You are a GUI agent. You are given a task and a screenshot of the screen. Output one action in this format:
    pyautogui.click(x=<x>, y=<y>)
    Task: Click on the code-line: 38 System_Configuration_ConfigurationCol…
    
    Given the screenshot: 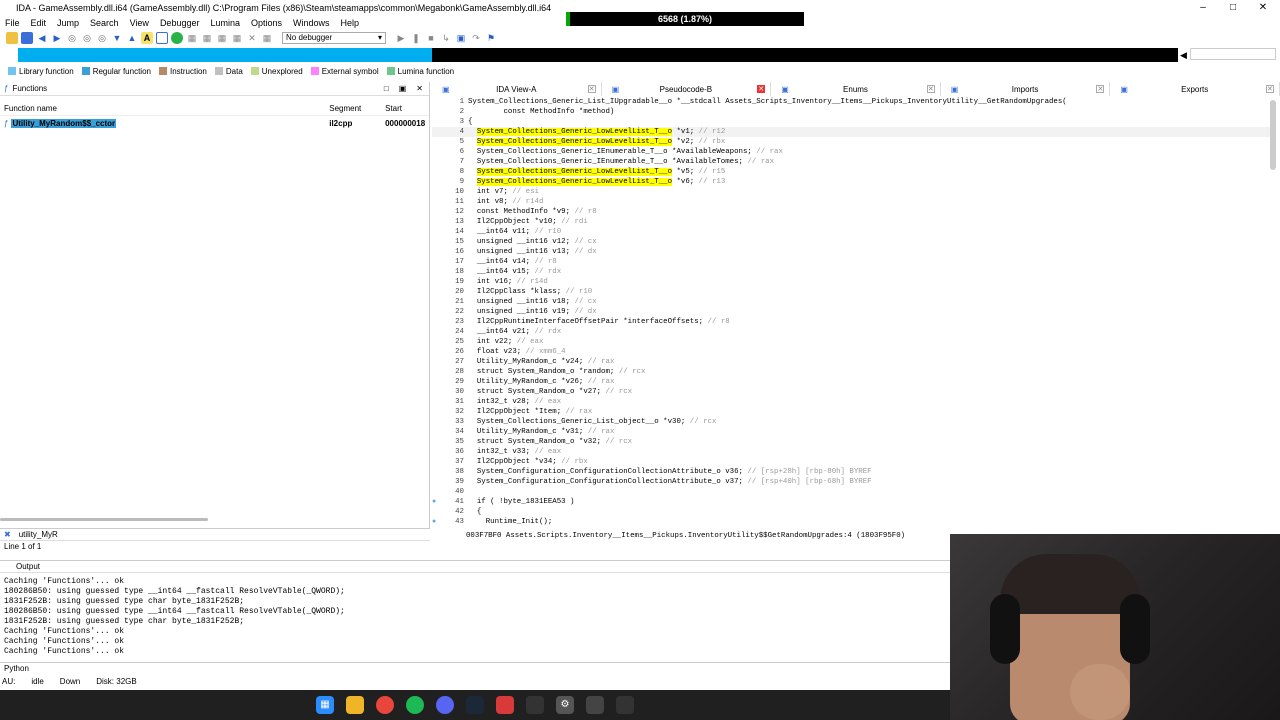 What is the action you would take?
    pyautogui.click(x=852, y=472)
    